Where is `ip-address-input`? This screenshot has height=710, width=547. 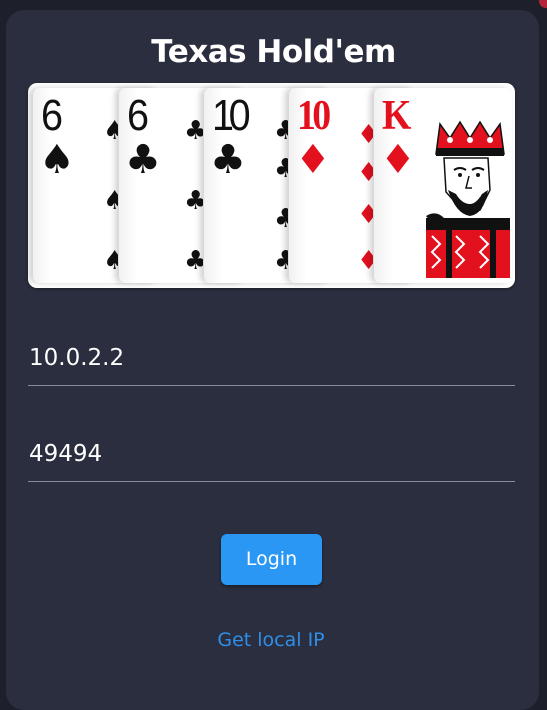
ip-address-input is located at coordinates (272, 358).